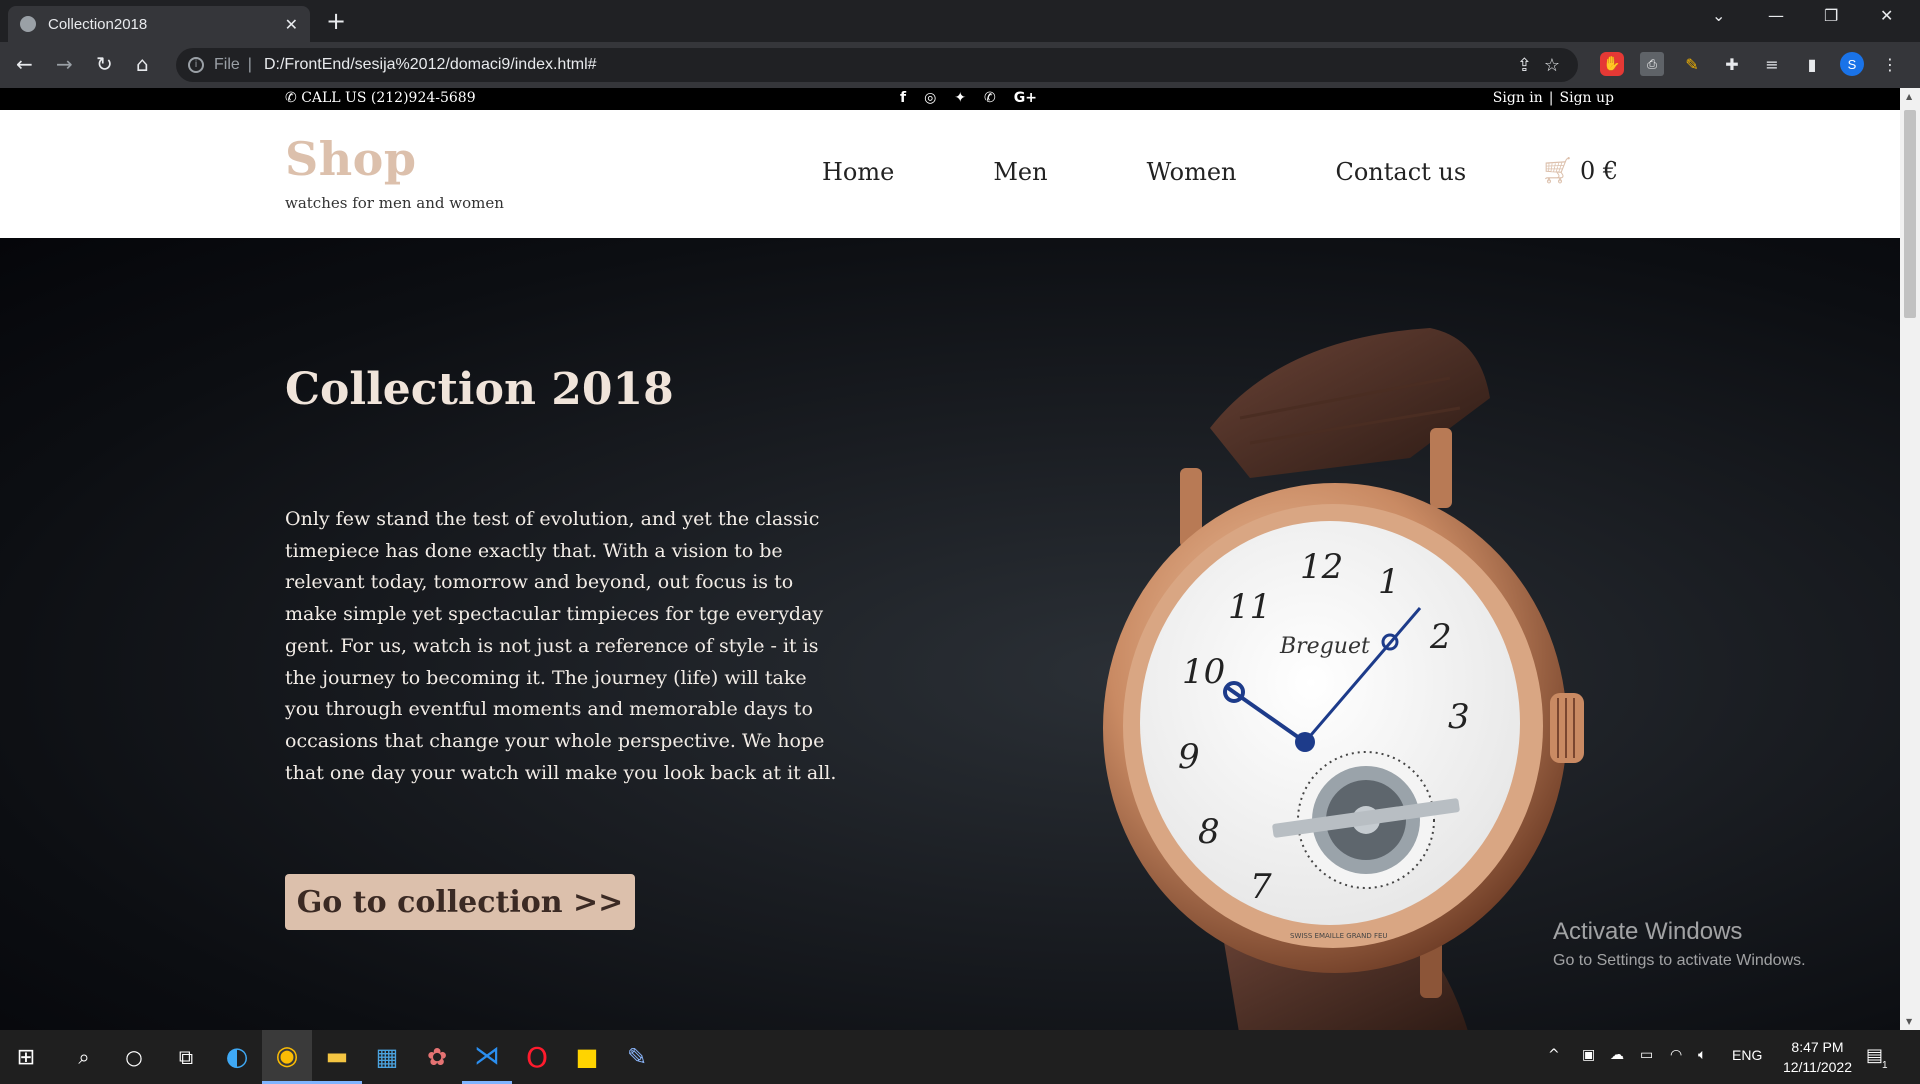  Describe the element at coordinates (336, 21) in the screenshot. I see `new-tab-button: +` at that location.